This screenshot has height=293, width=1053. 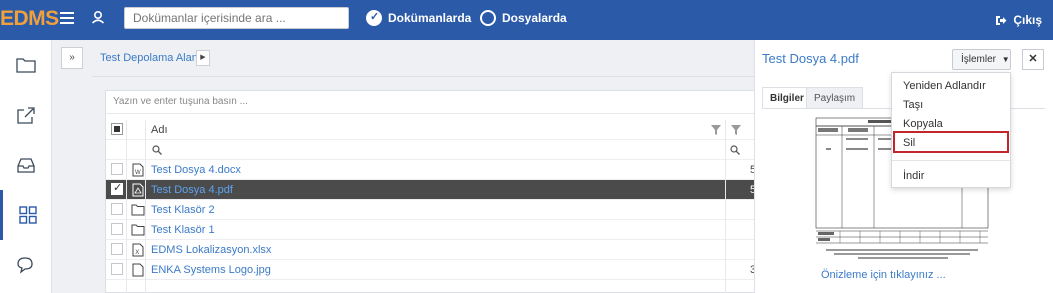 What do you see at coordinates (192, 190) in the screenshot?
I see `file-name: Test Dosya 4.pdf` at bounding box center [192, 190].